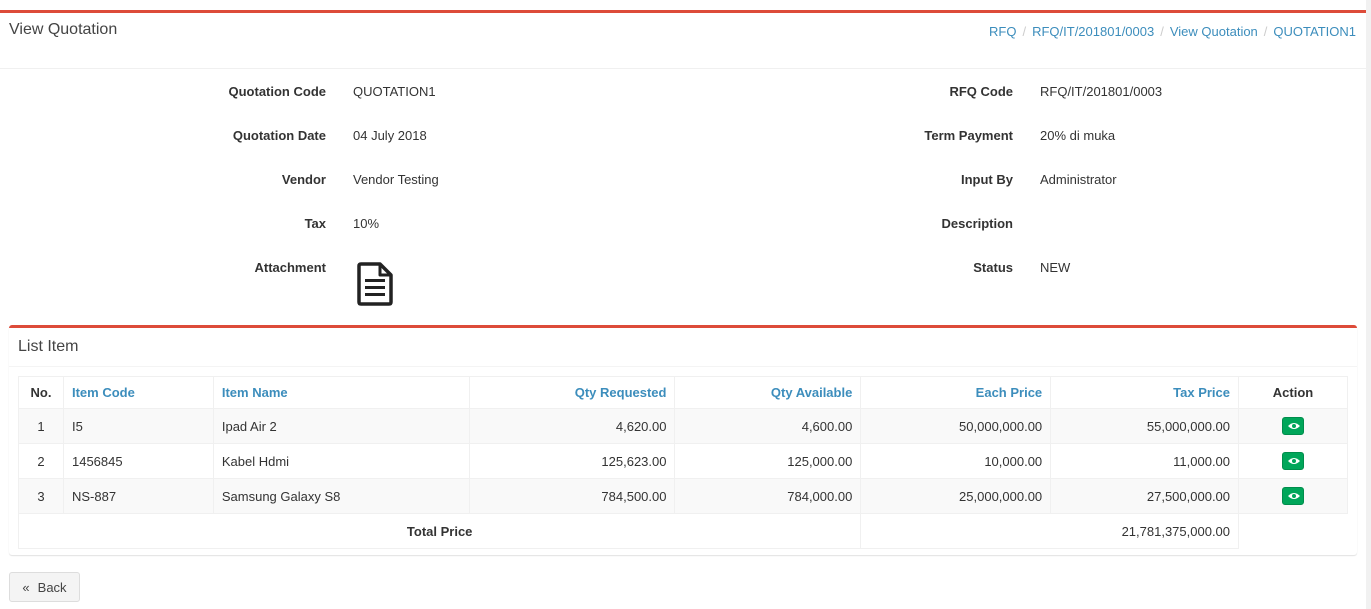 The image size is (1371, 609). Describe the element at coordinates (1078, 135) in the screenshot. I see `term-payment-value: 20% di muka` at that location.